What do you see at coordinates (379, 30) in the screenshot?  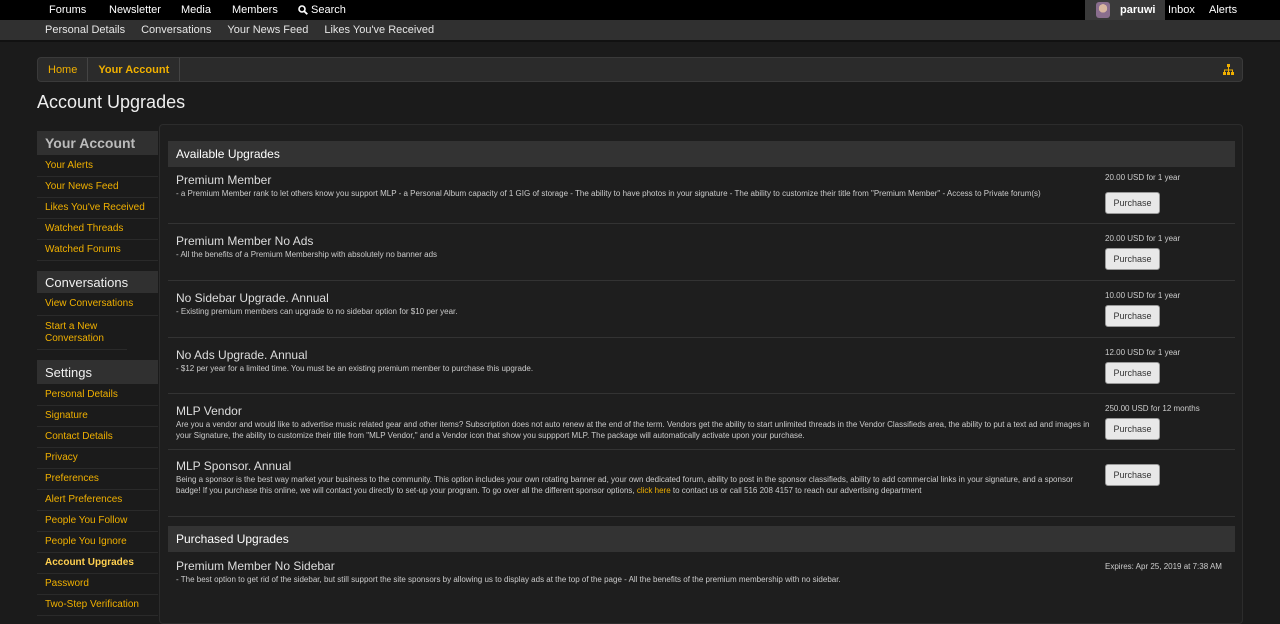 I see `subnav-likes-received: Likes You've Received` at bounding box center [379, 30].